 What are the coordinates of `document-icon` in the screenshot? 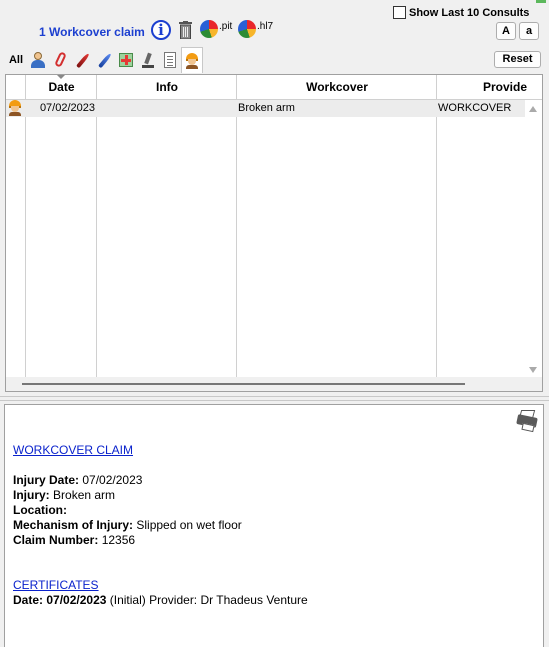 It's located at (170, 60).